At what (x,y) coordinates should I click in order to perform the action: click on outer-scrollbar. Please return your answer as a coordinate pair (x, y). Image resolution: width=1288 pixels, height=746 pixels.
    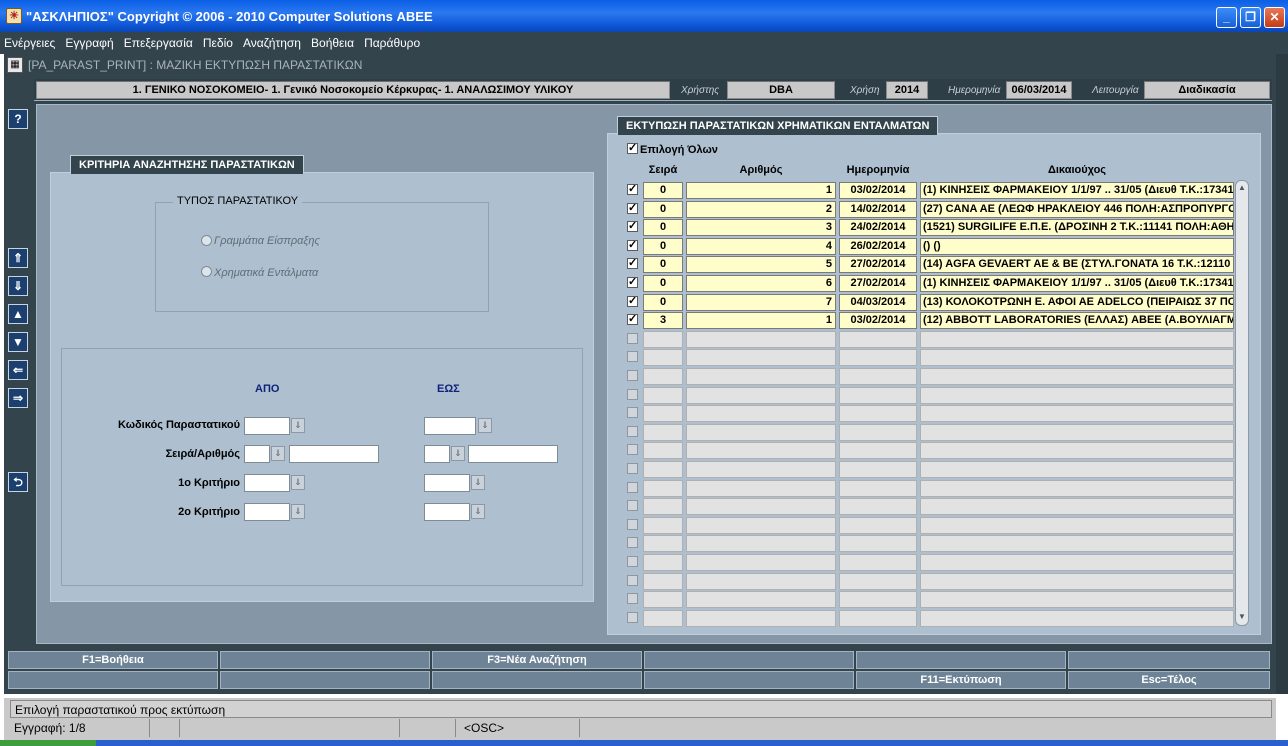
    Looking at the image, I should click on (1282, 374).